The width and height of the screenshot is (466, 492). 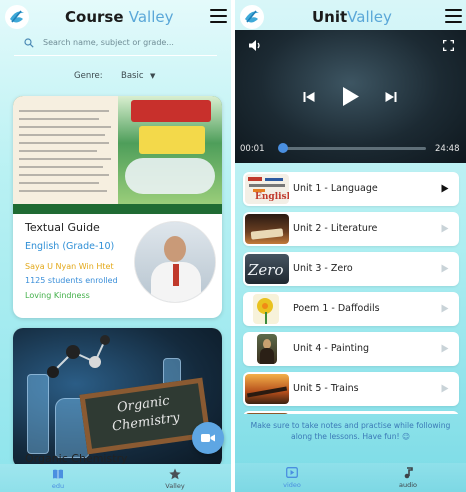 What do you see at coordinates (407, 485) in the screenshot?
I see `nav-audio-label: audio` at bounding box center [407, 485].